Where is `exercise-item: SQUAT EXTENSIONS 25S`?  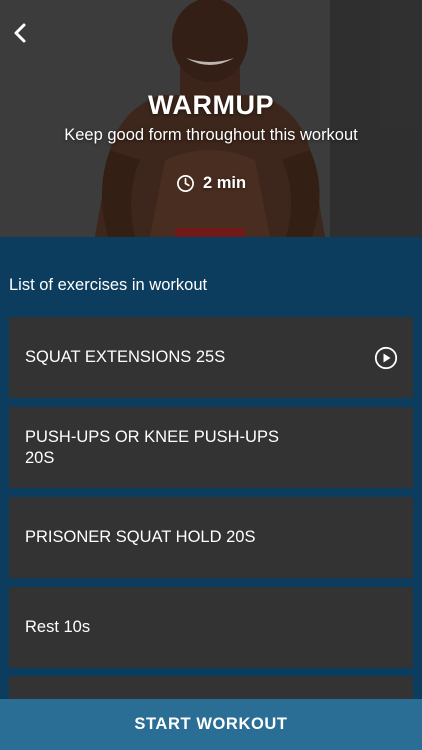 exercise-item: SQUAT EXTENSIONS 25S is located at coordinates (211, 357).